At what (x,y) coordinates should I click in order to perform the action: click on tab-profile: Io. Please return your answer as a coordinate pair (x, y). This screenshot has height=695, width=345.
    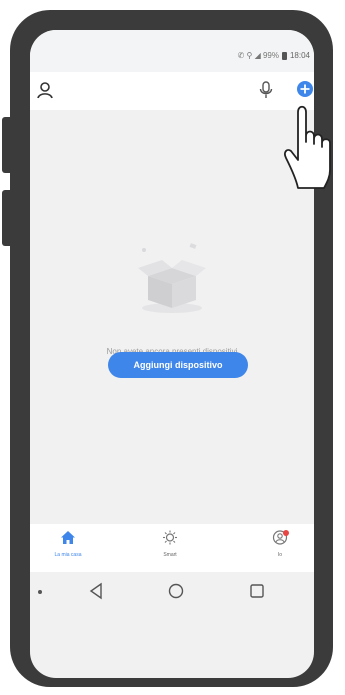
    Looking at the image, I should click on (280, 544).